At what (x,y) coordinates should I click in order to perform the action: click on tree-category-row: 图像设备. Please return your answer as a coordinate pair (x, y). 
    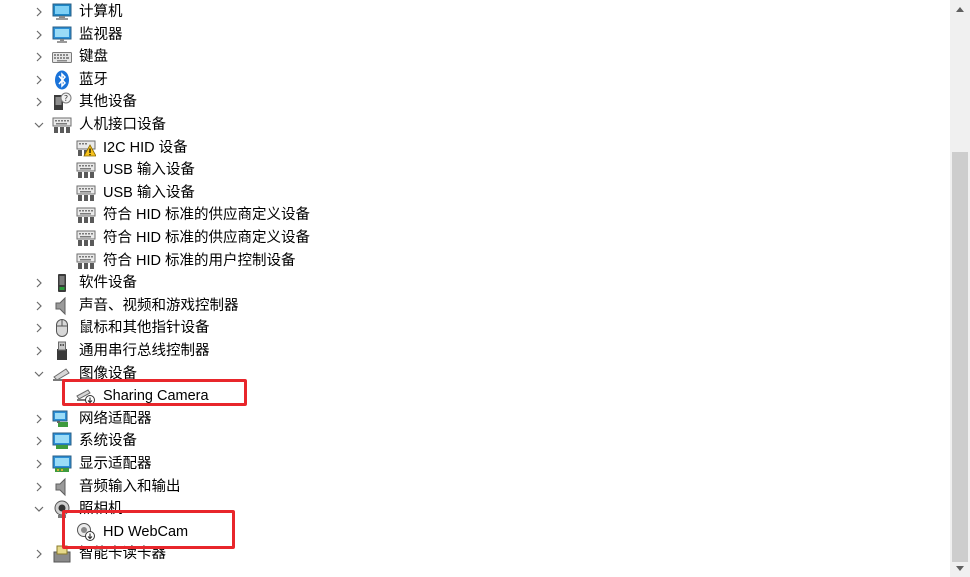
    Looking at the image, I should click on (470, 374).